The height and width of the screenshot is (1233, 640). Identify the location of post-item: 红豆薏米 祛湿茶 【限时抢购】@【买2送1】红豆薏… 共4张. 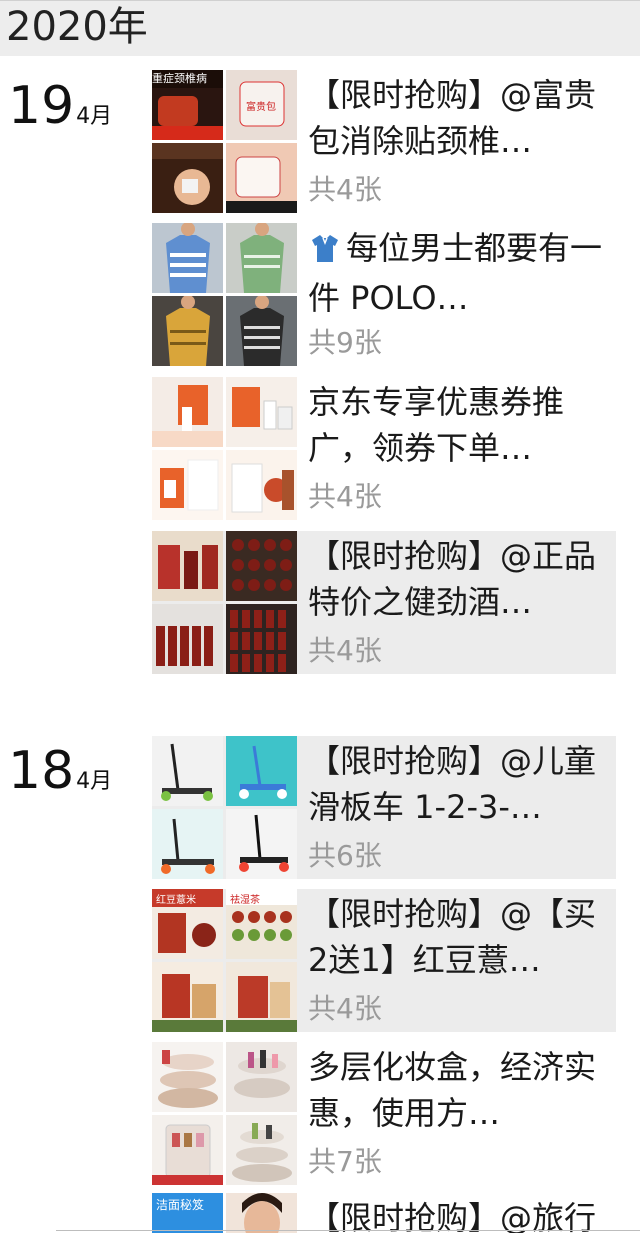
(384, 960).